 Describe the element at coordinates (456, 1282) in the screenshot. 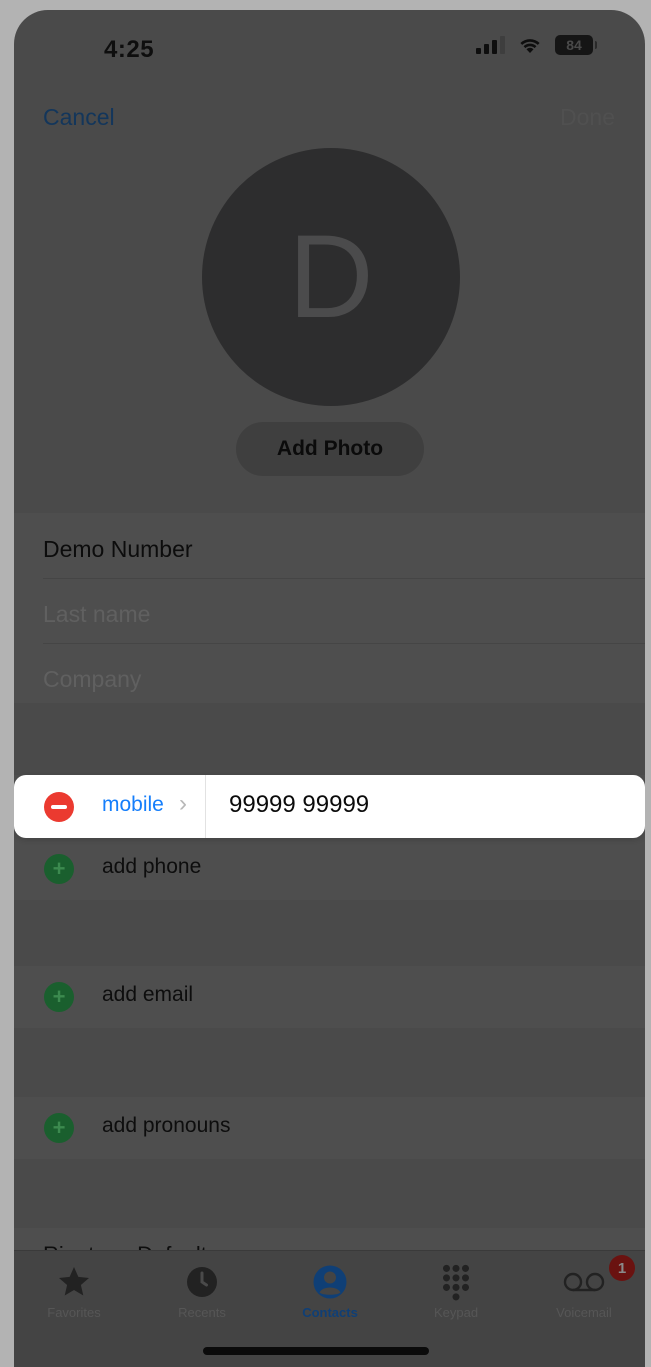

I see `keypad-icon` at that location.